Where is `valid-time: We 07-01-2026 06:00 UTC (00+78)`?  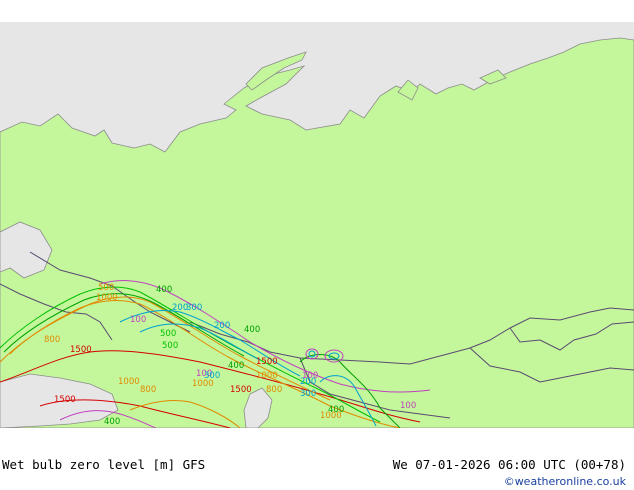
valid-time: We 07-01-2026 06:00 UTC (00+78) is located at coordinates (509, 464).